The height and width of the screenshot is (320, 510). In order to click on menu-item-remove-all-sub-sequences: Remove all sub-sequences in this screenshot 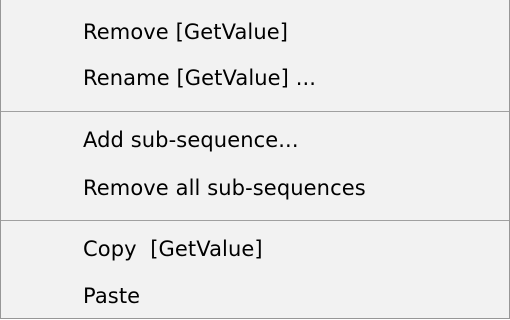, I will do `click(255, 188)`.